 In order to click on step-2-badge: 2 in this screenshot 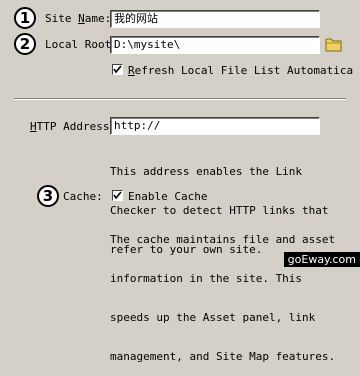, I will do `click(25, 44)`.